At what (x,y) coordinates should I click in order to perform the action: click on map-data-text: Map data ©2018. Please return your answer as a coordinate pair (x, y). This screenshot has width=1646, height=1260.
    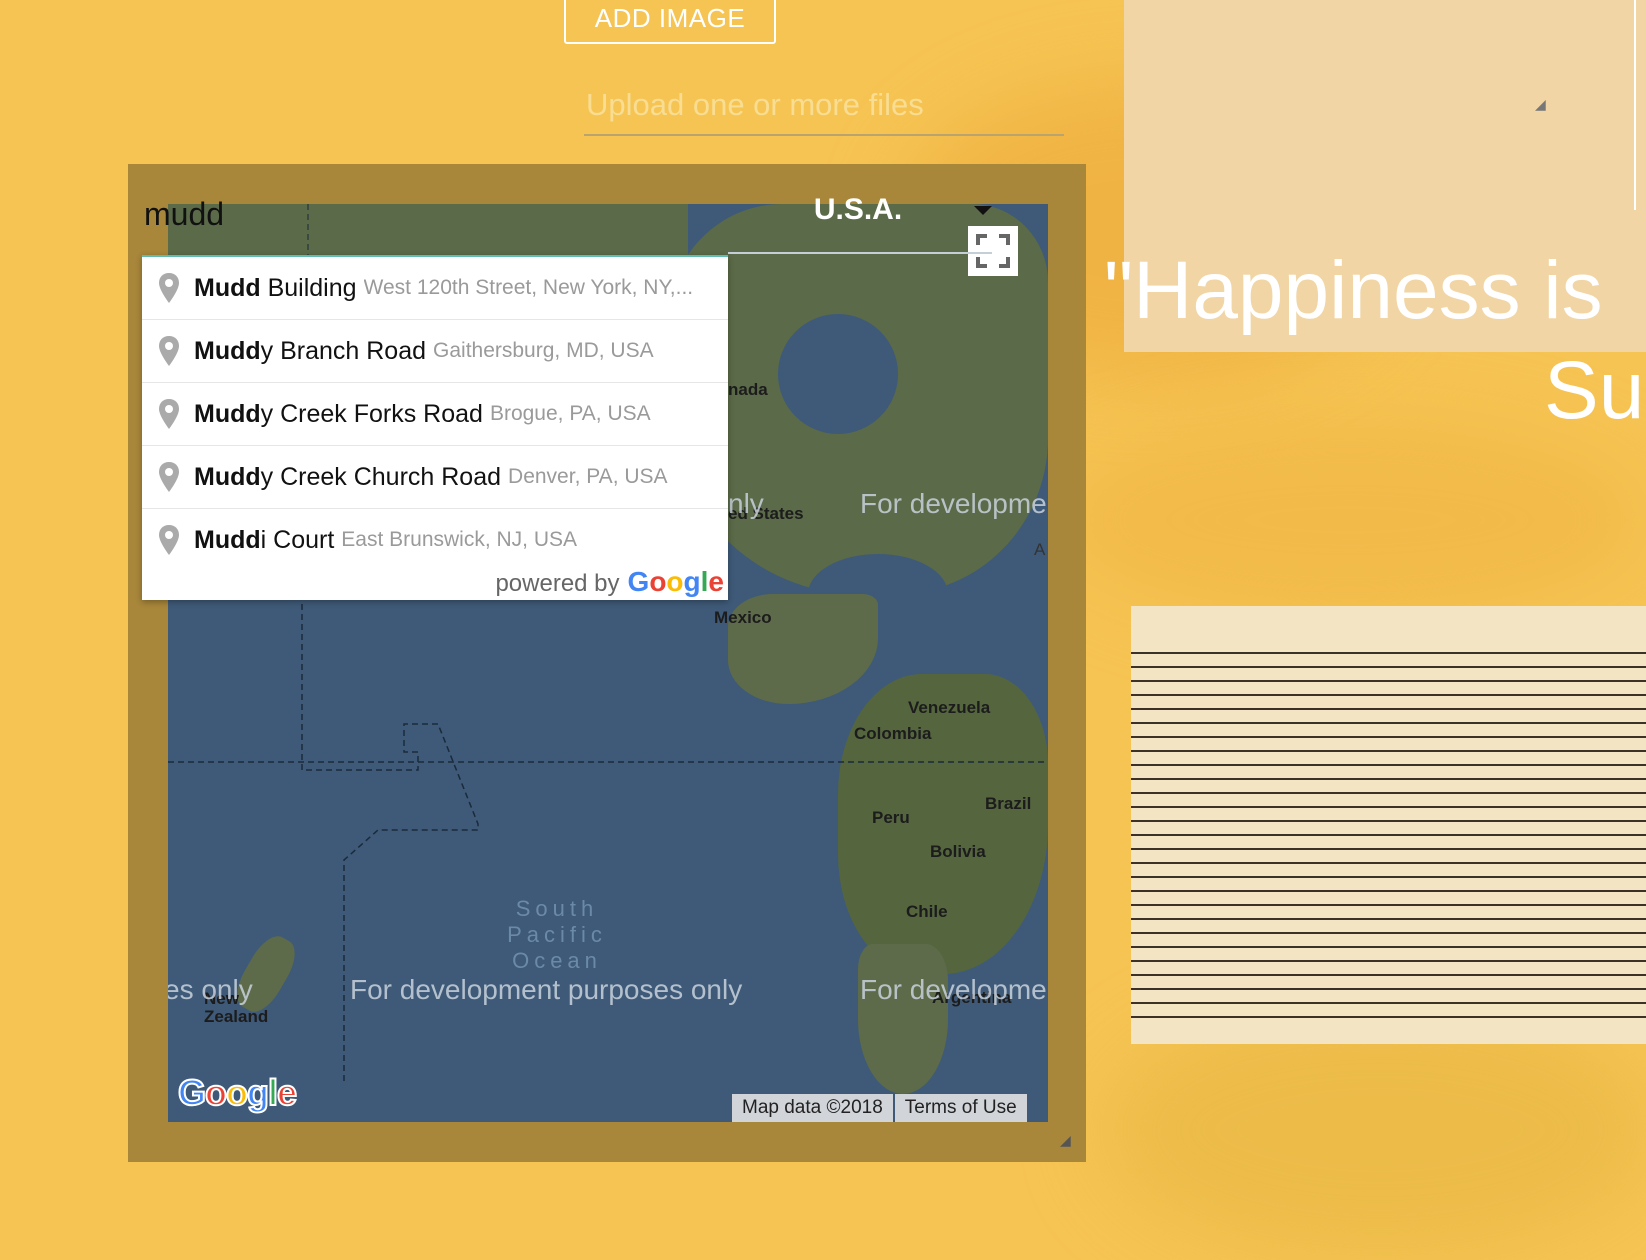
    Looking at the image, I should click on (812, 1108).